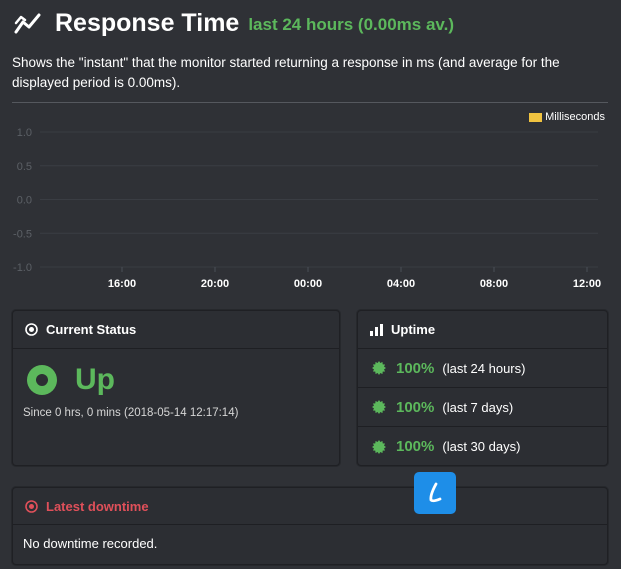 The image size is (621, 569). I want to click on bar-chart-icon, so click(376, 329).